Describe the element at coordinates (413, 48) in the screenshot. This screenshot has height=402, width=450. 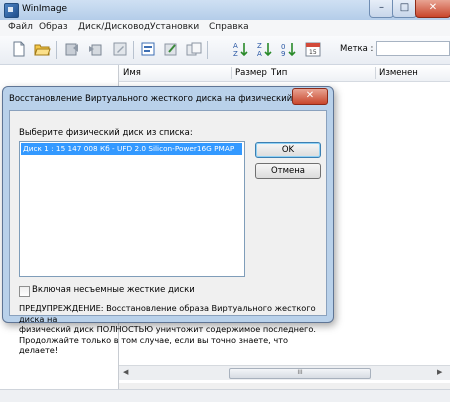
I see `label-input` at that location.